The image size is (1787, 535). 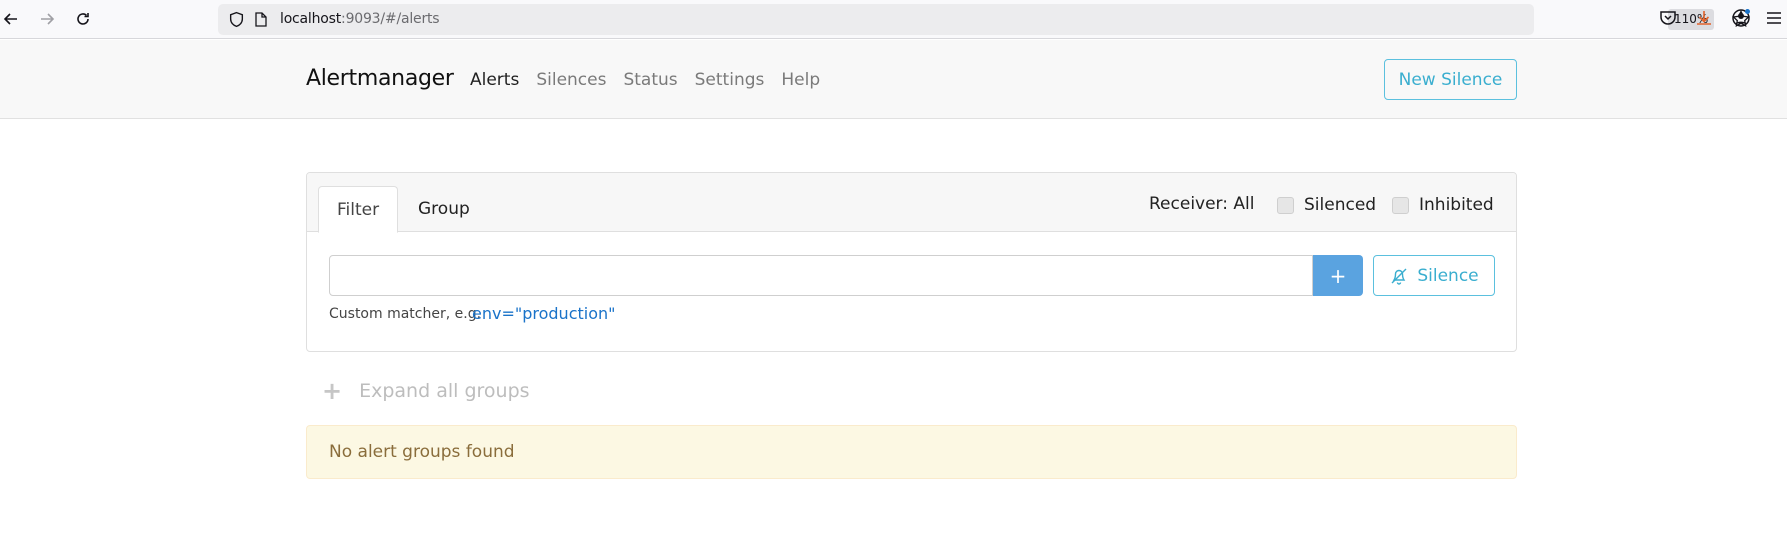 What do you see at coordinates (821, 275) in the screenshot?
I see `filter-input` at bounding box center [821, 275].